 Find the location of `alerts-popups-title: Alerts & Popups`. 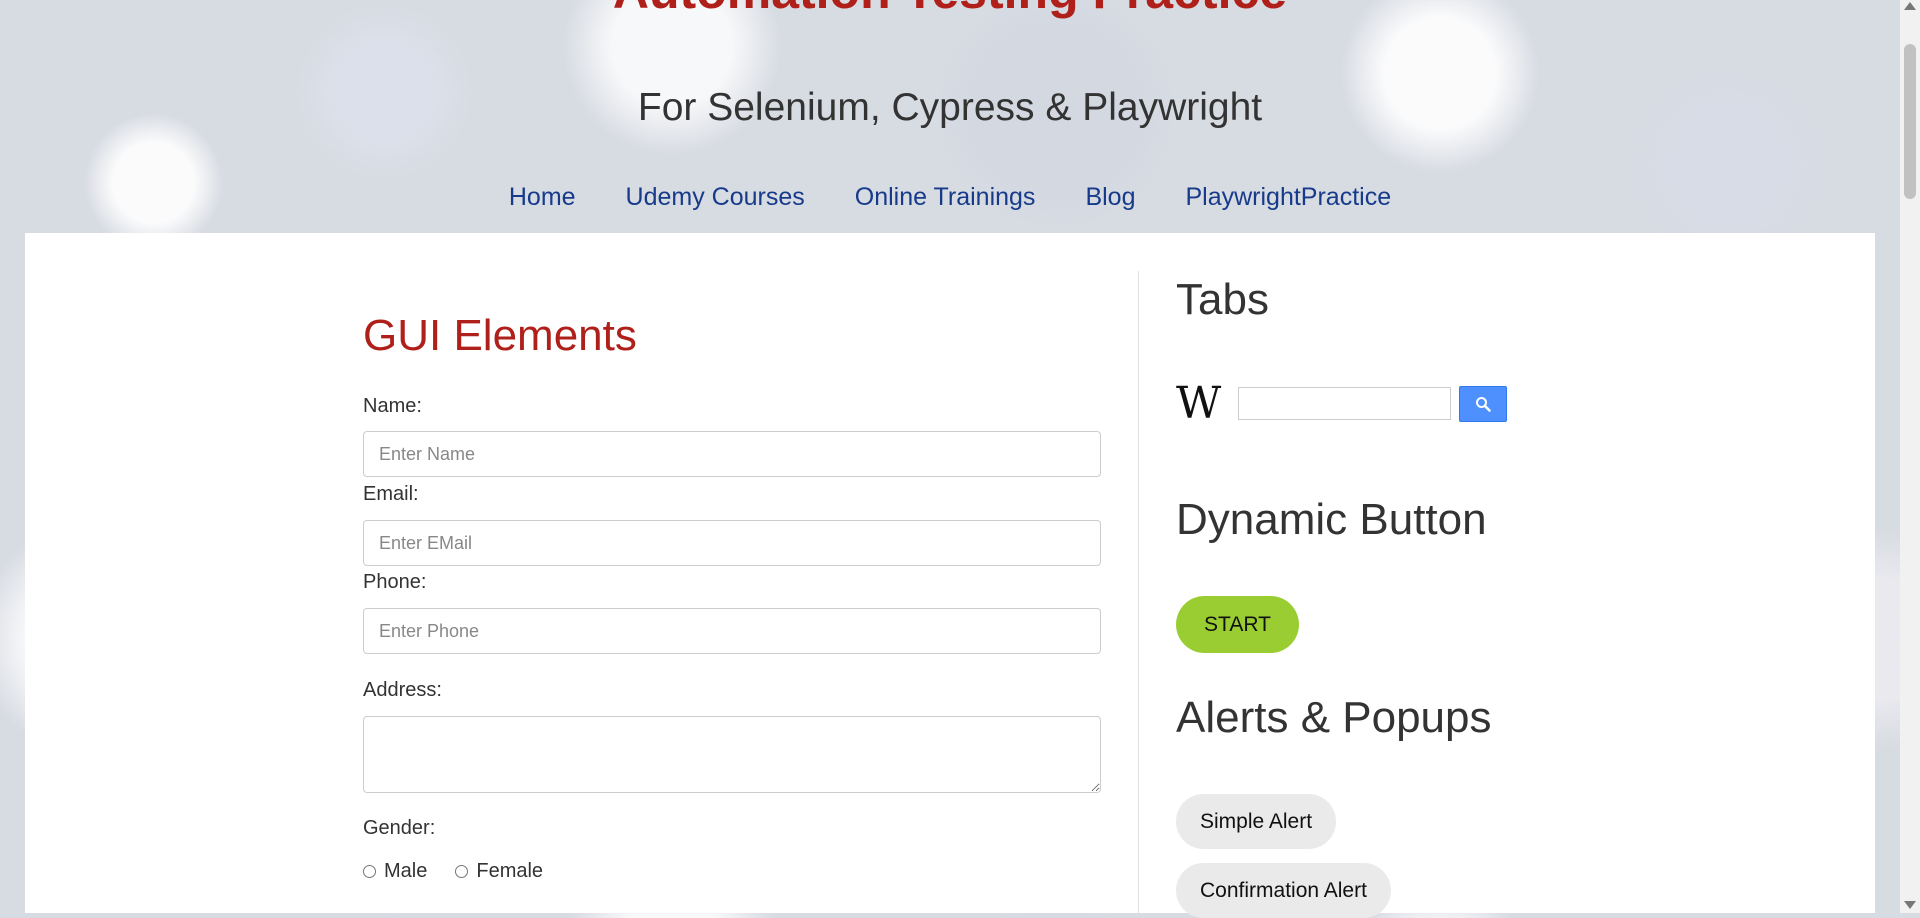

alerts-popups-title: Alerts & Popups is located at coordinates (1334, 717).